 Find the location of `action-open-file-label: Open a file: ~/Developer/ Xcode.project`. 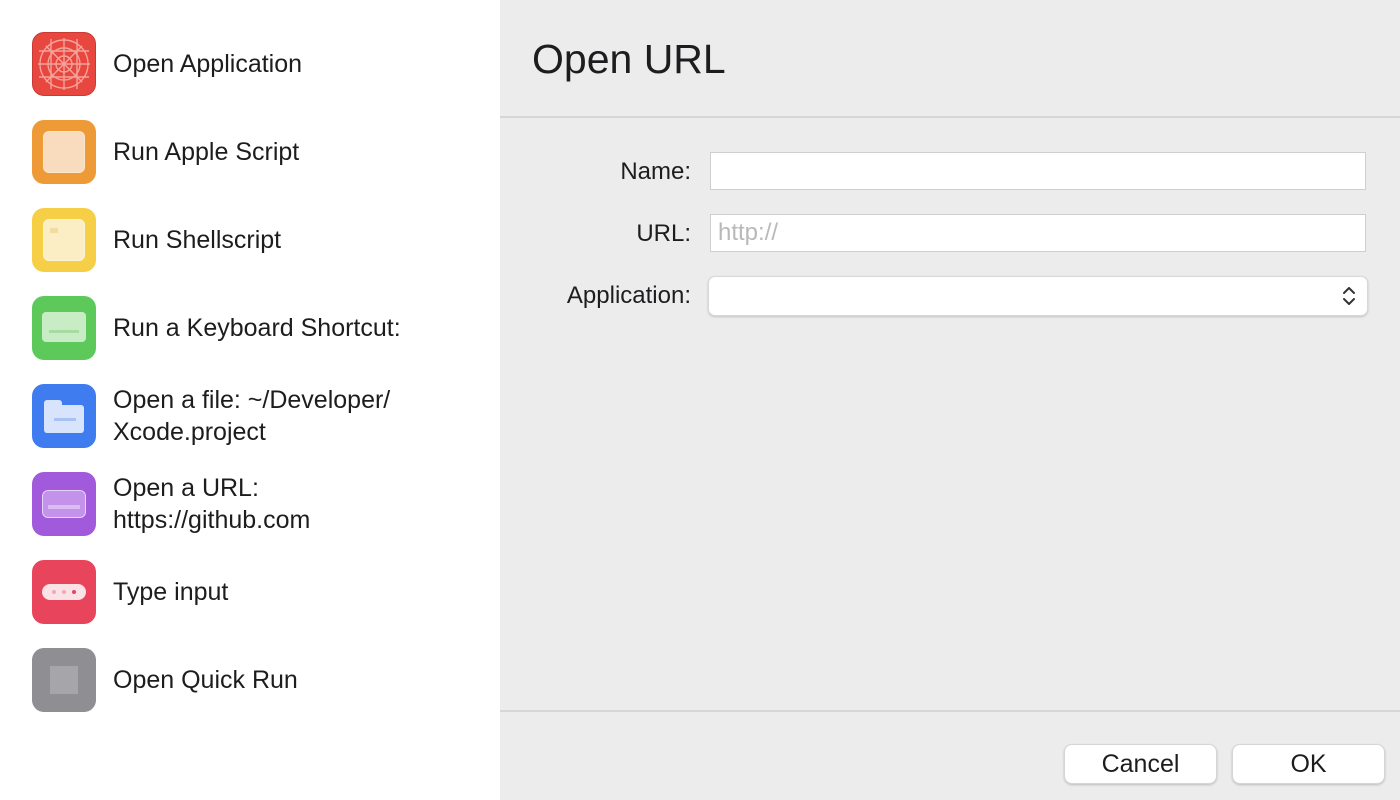

action-open-file-label: Open a file: ~/Developer/ Xcode.project is located at coordinates (252, 416).